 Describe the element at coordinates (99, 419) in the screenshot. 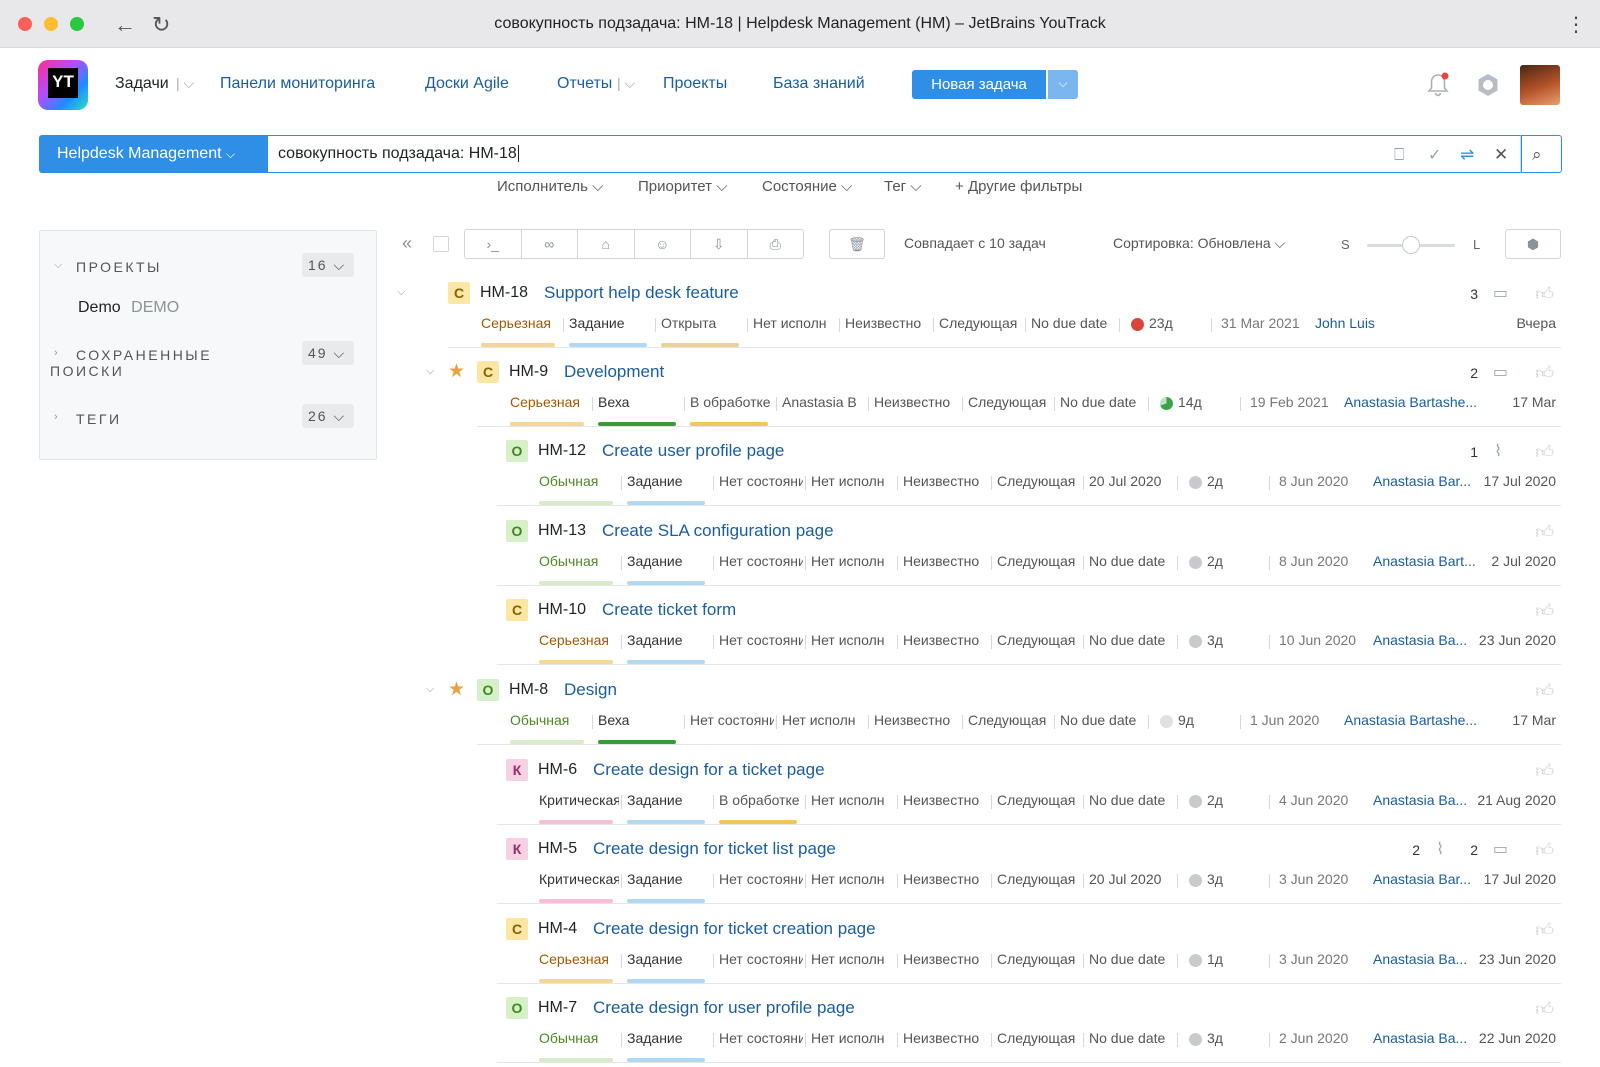

I see `sidebar-tags-header: ТЕГИ` at that location.